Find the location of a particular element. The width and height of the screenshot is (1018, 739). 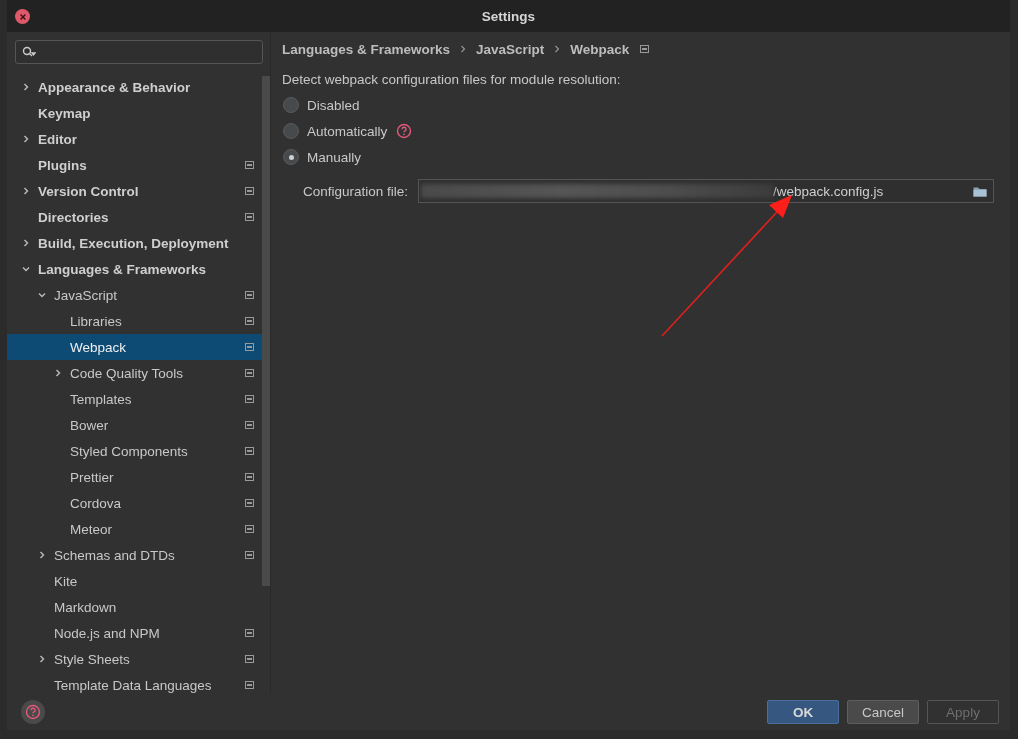

breadcrumb-item: Webpack is located at coordinates (600, 49).